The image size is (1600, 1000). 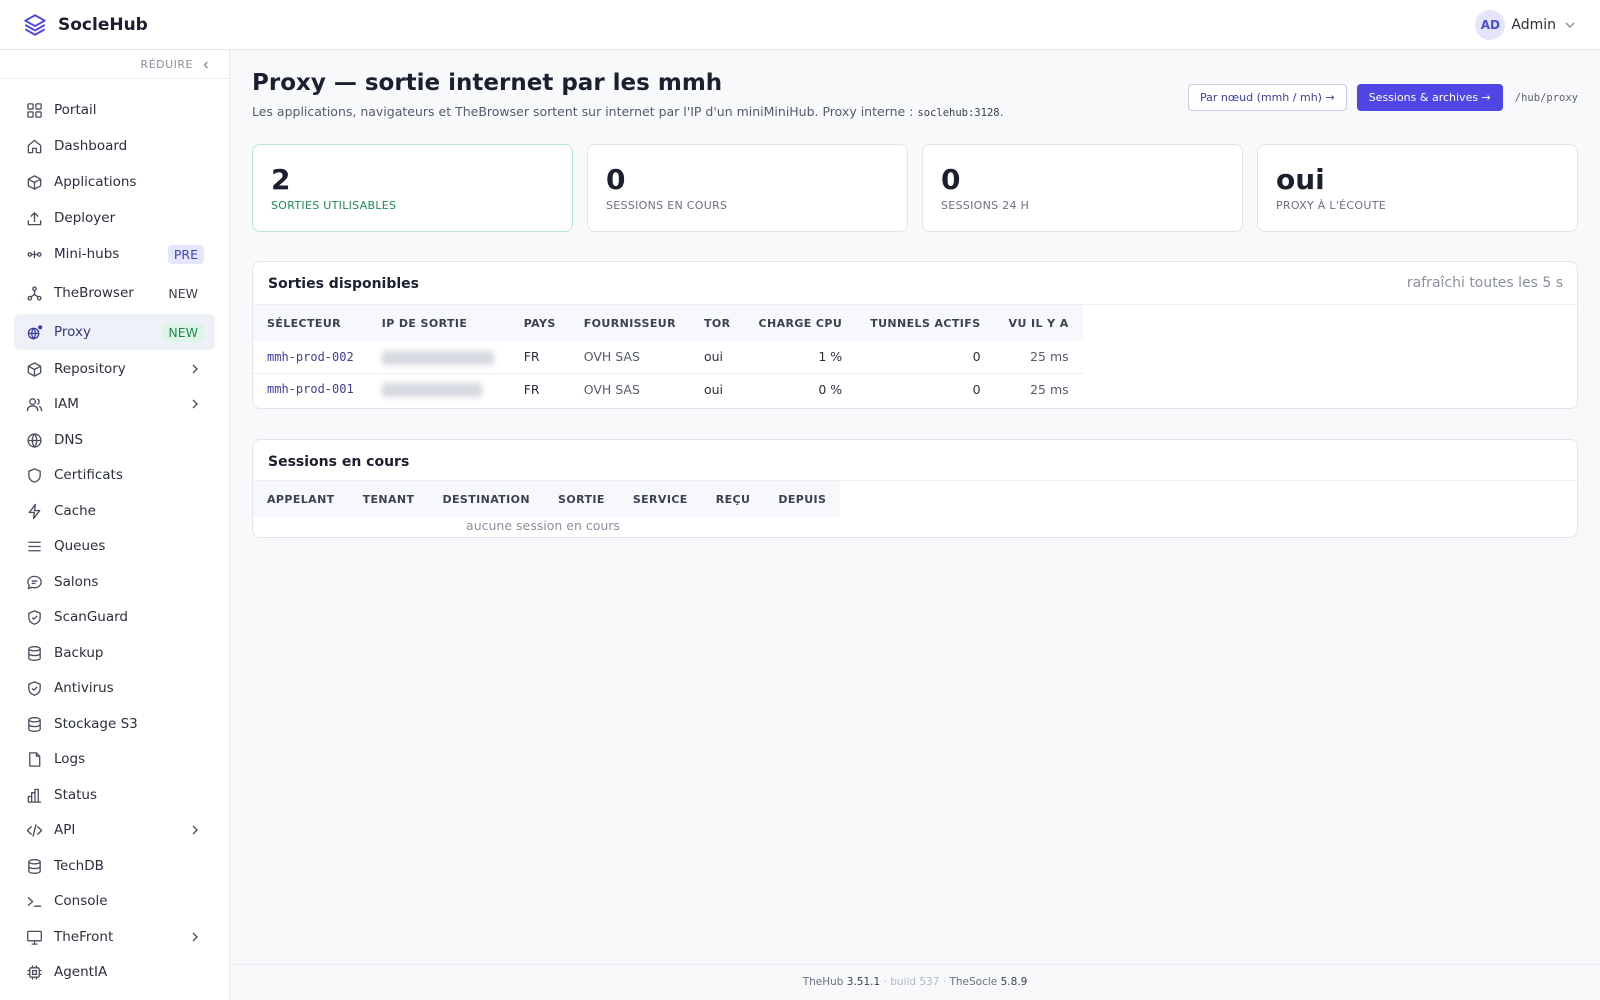 I want to click on tunnels-cell: 0, so click(x=925, y=388).